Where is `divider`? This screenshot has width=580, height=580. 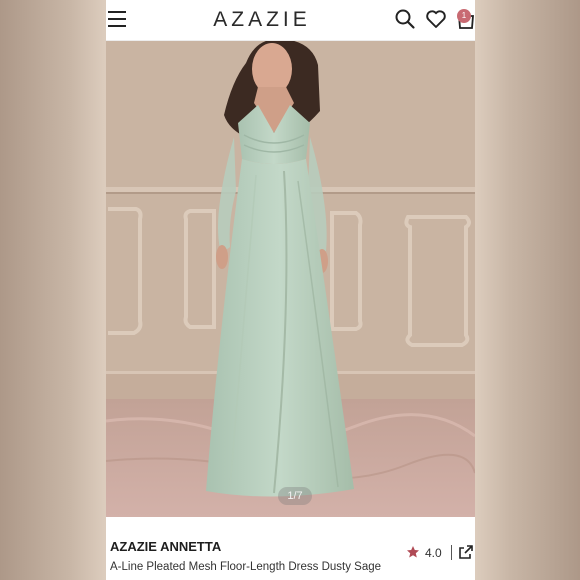 divider is located at coordinates (451, 552).